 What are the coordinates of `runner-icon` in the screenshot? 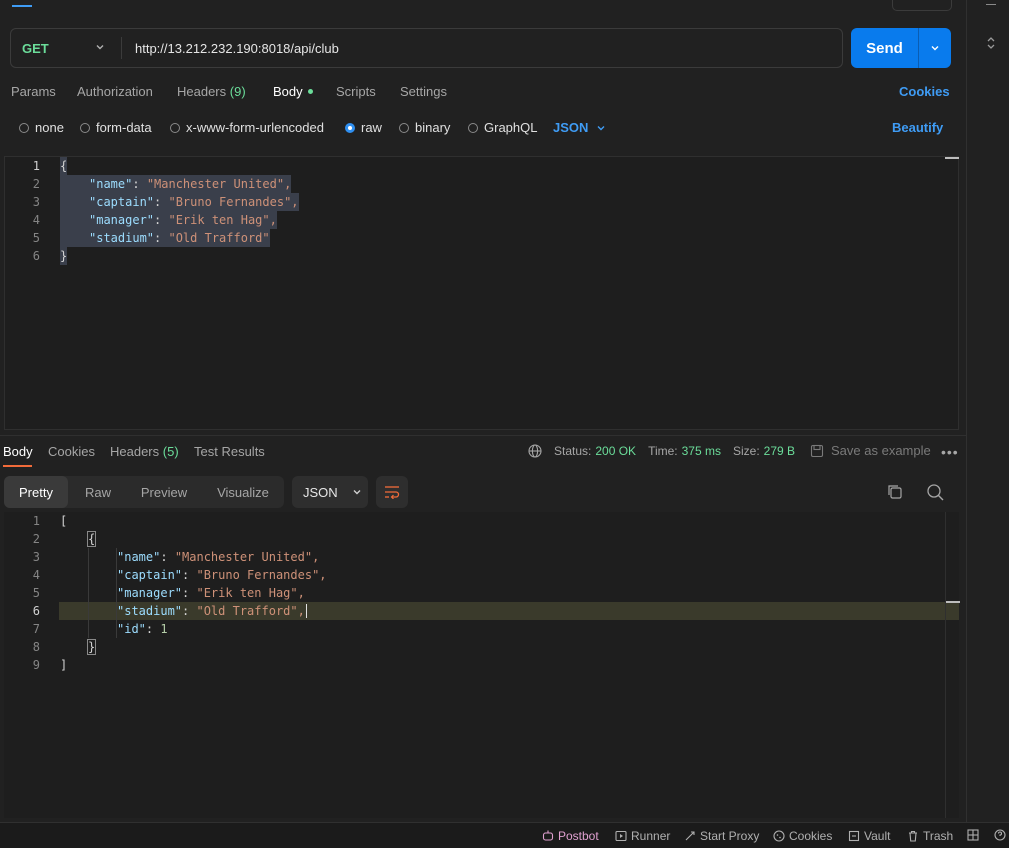 It's located at (621, 836).